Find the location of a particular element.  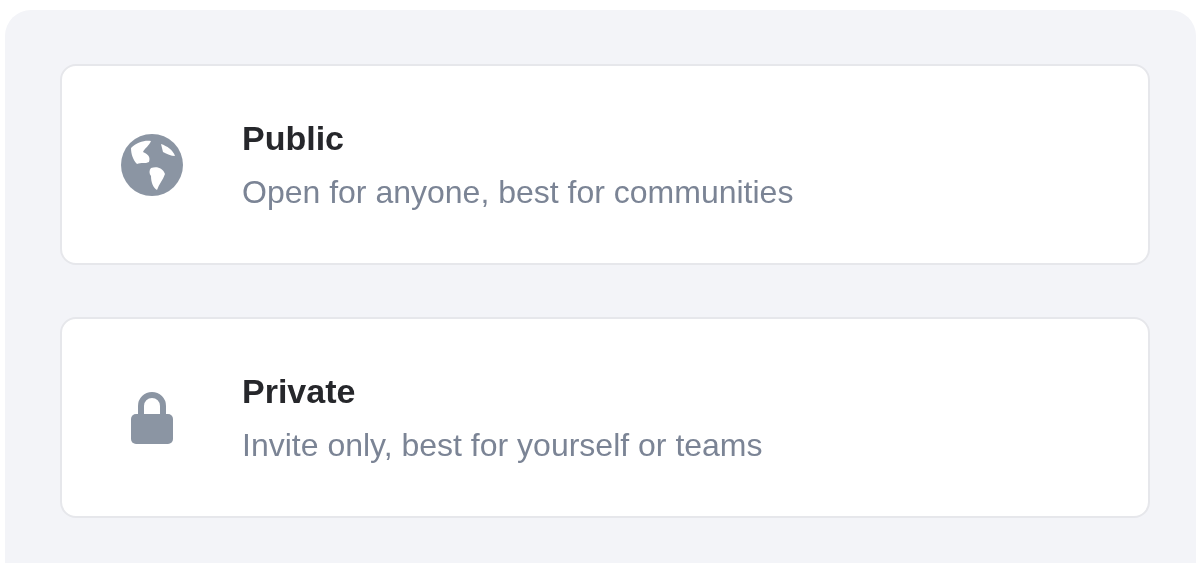

globe-icon is located at coordinates (152, 164).